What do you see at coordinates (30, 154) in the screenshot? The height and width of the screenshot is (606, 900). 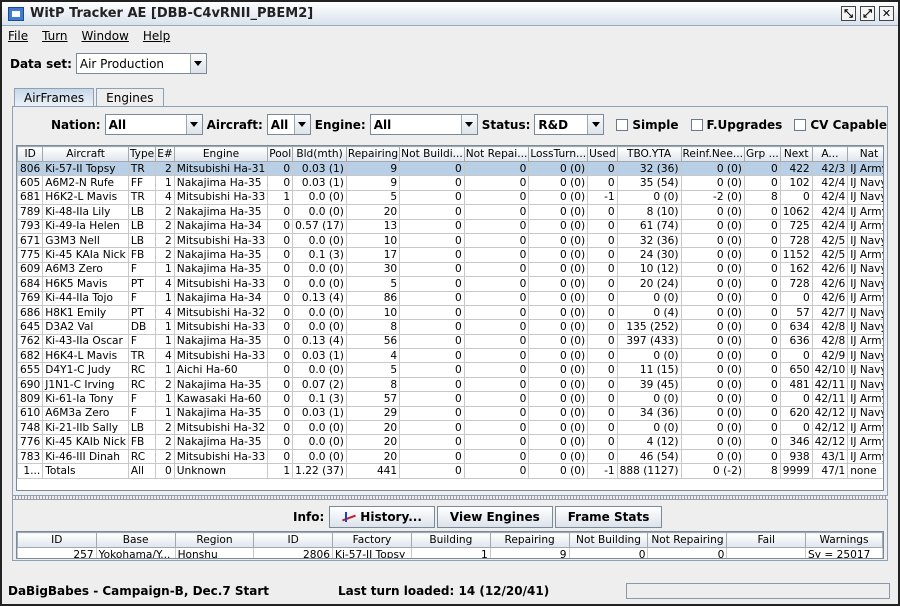 I see `column-header: ID` at bounding box center [30, 154].